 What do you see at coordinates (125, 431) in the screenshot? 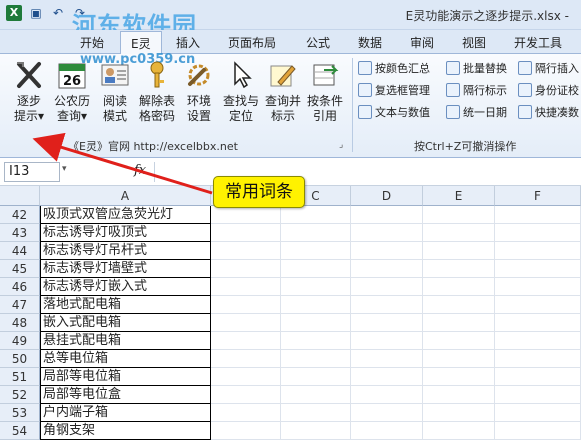
I see `cell-a: 角钢支架` at bounding box center [125, 431].